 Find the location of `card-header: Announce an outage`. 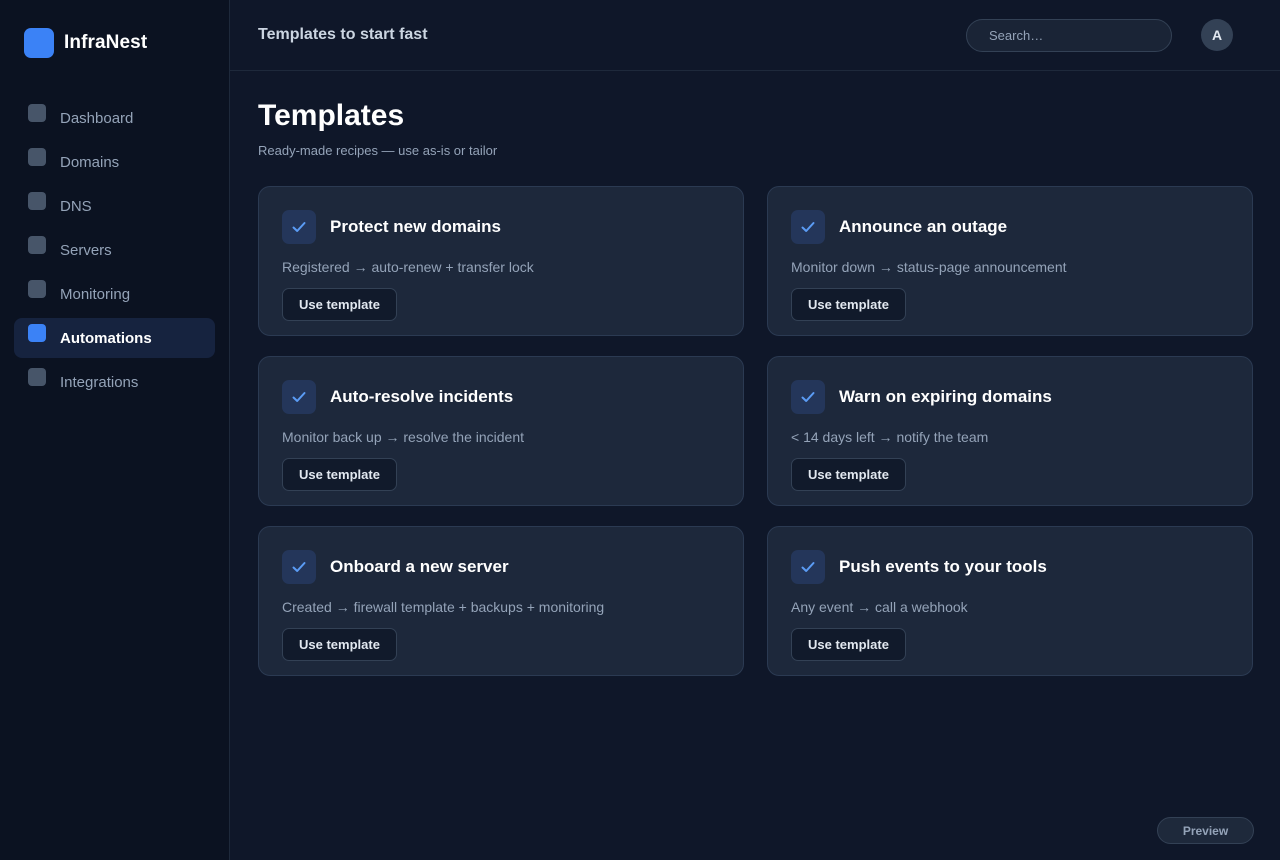

card-header: Announce an outage is located at coordinates (1010, 227).